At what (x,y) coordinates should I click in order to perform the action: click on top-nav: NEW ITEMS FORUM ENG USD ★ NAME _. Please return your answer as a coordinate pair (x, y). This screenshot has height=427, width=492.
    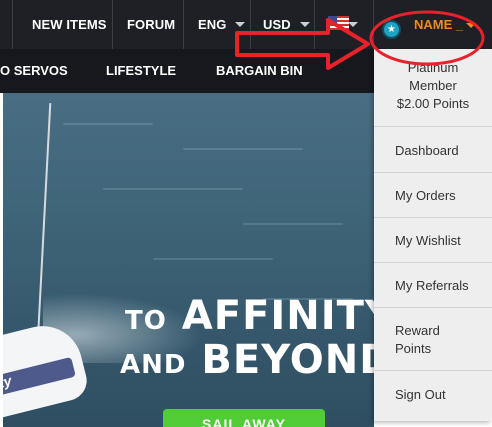
    Looking at the image, I should click on (246, 24).